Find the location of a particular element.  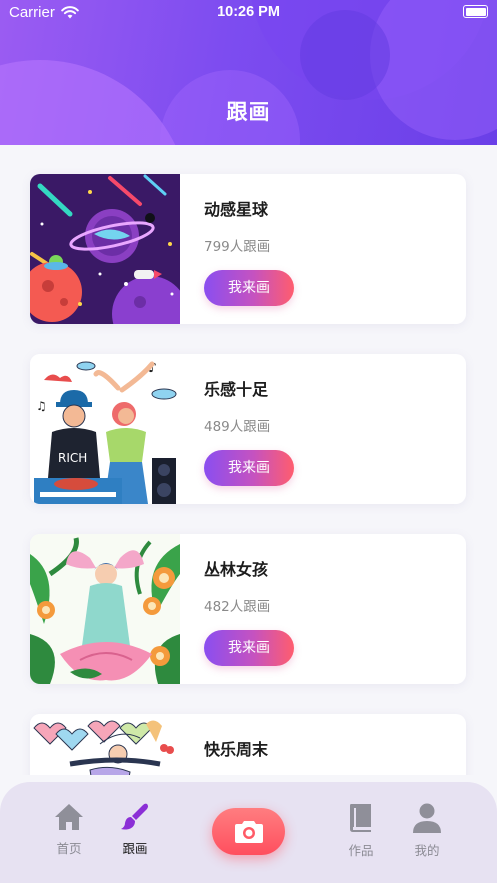

person-icon is located at coordinates (427, 818).